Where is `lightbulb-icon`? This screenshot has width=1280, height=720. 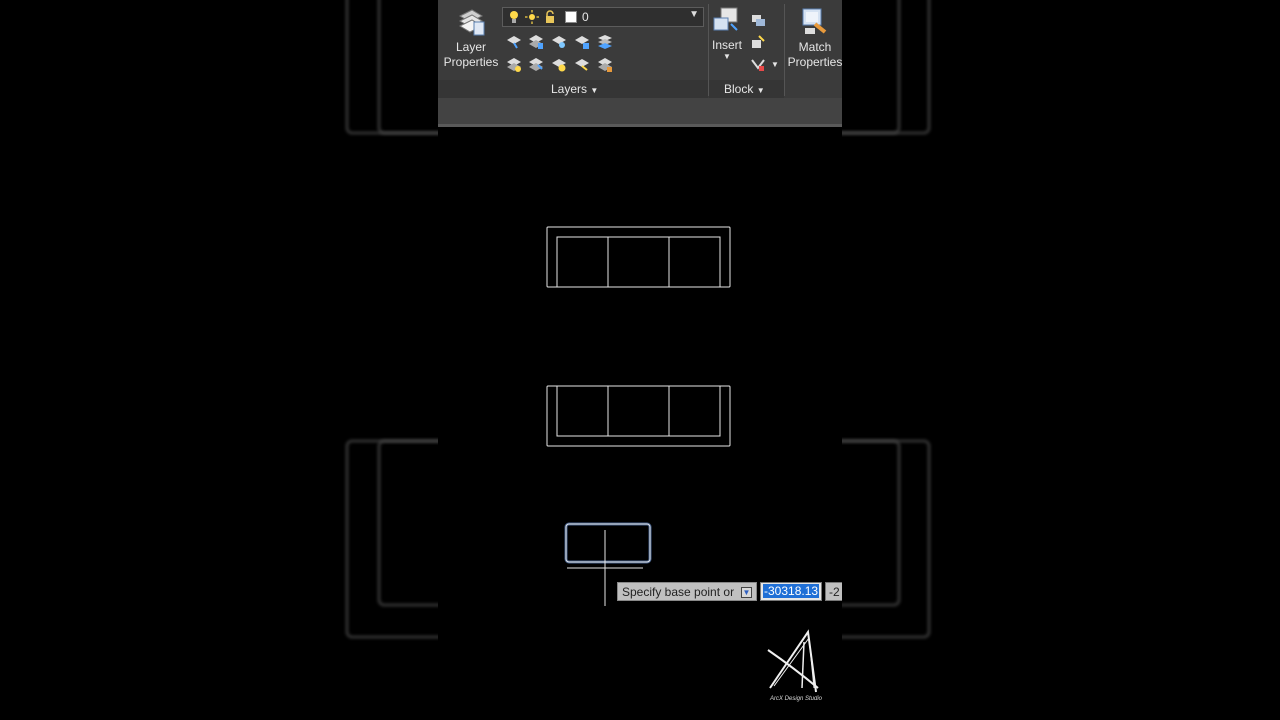 lightbulb-icon is located at coordinates (514, 17).